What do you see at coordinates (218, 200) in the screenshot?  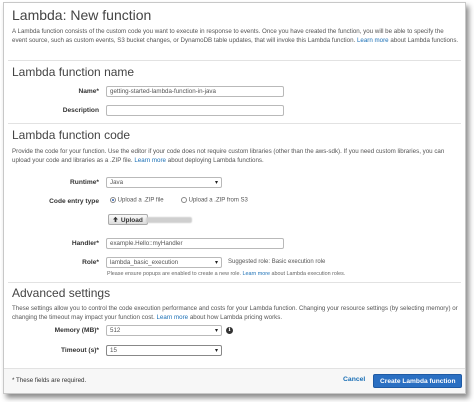 I see `radio-upload-s3-label: Upload a .ZIP from S3` at bounding box center [218, 200].